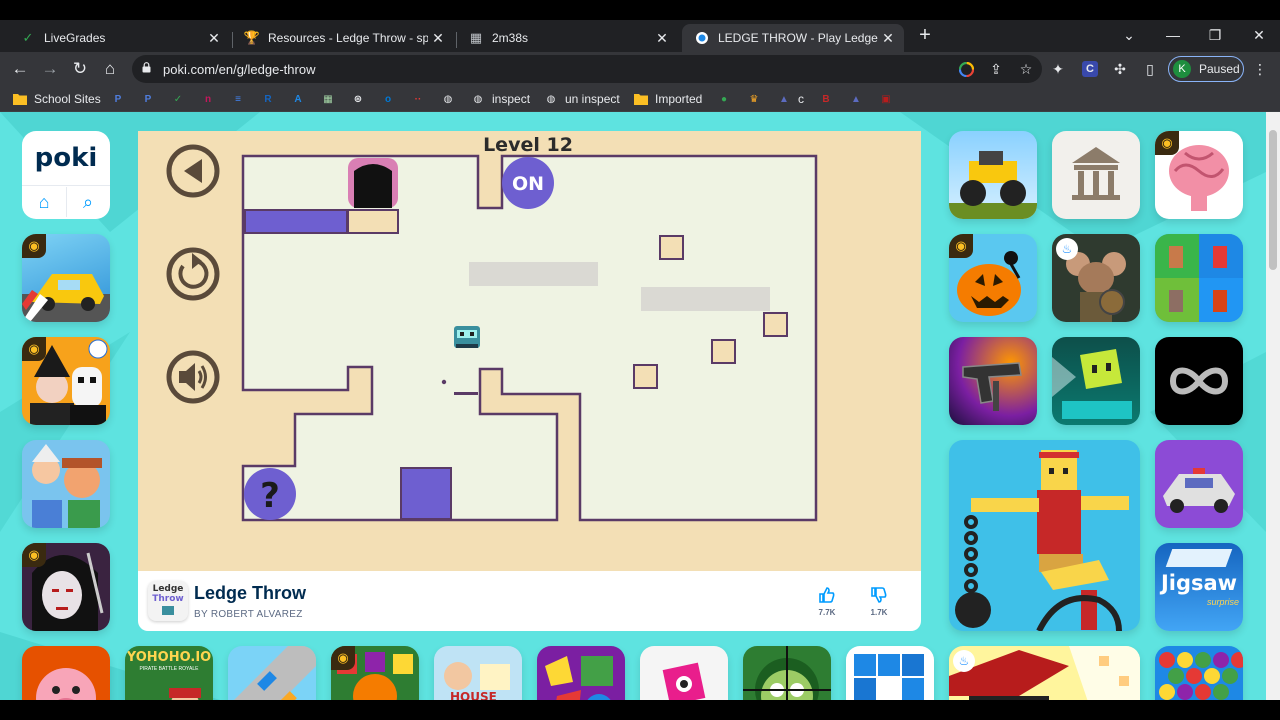  I want to click on home-button: ⌂, so click(44, 202).